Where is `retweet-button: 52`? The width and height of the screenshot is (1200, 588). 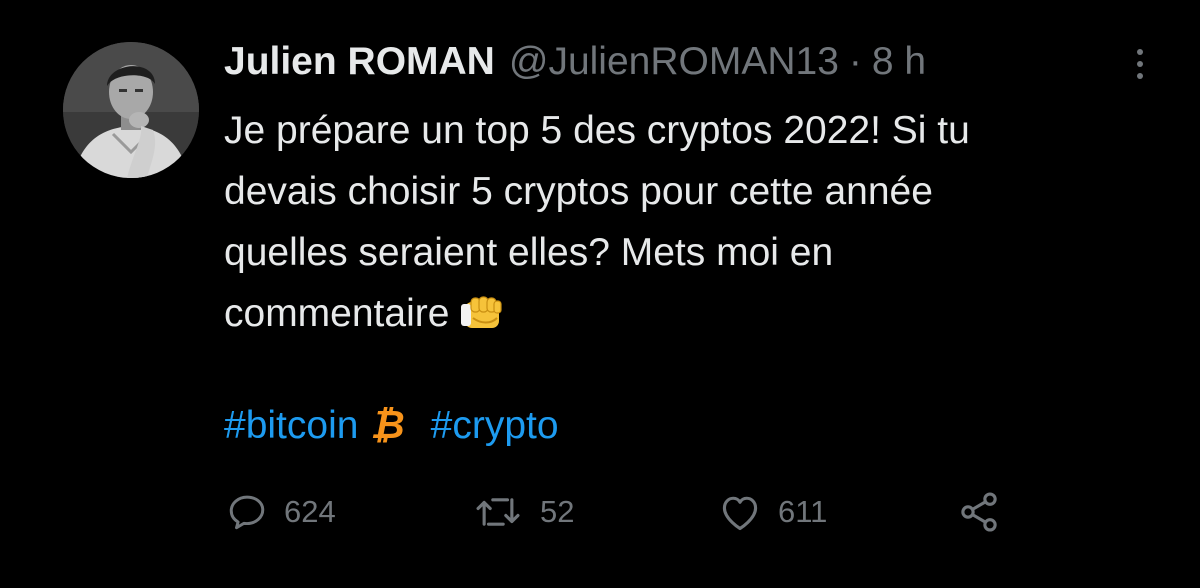
retweet-button: 52 is located at coordinates (523, 512).